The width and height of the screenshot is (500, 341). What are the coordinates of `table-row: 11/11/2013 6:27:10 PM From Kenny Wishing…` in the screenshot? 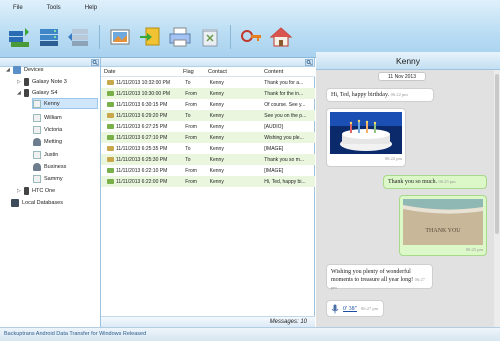 It's located at (208, 137).